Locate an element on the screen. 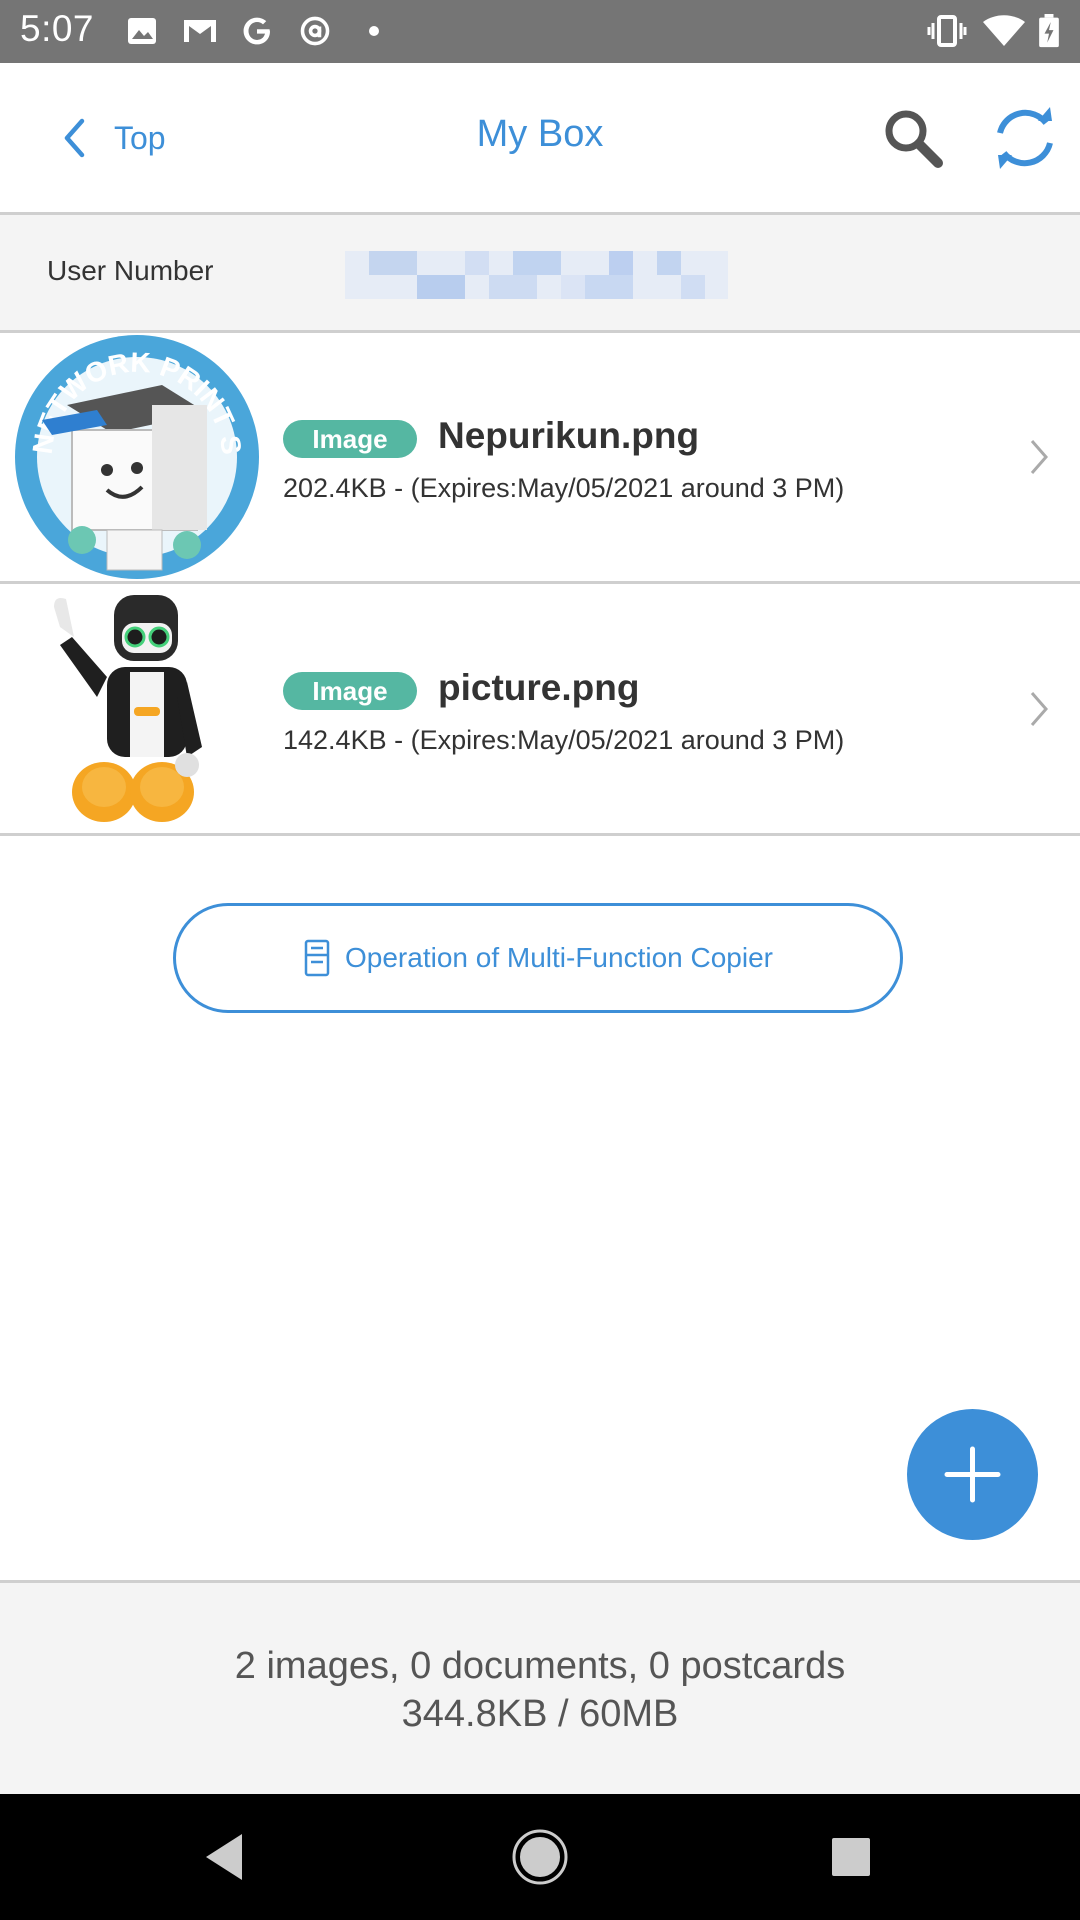 This screenshot has width=1080, height=1920. nav-home-icon is located at coordinates (540, 1857).